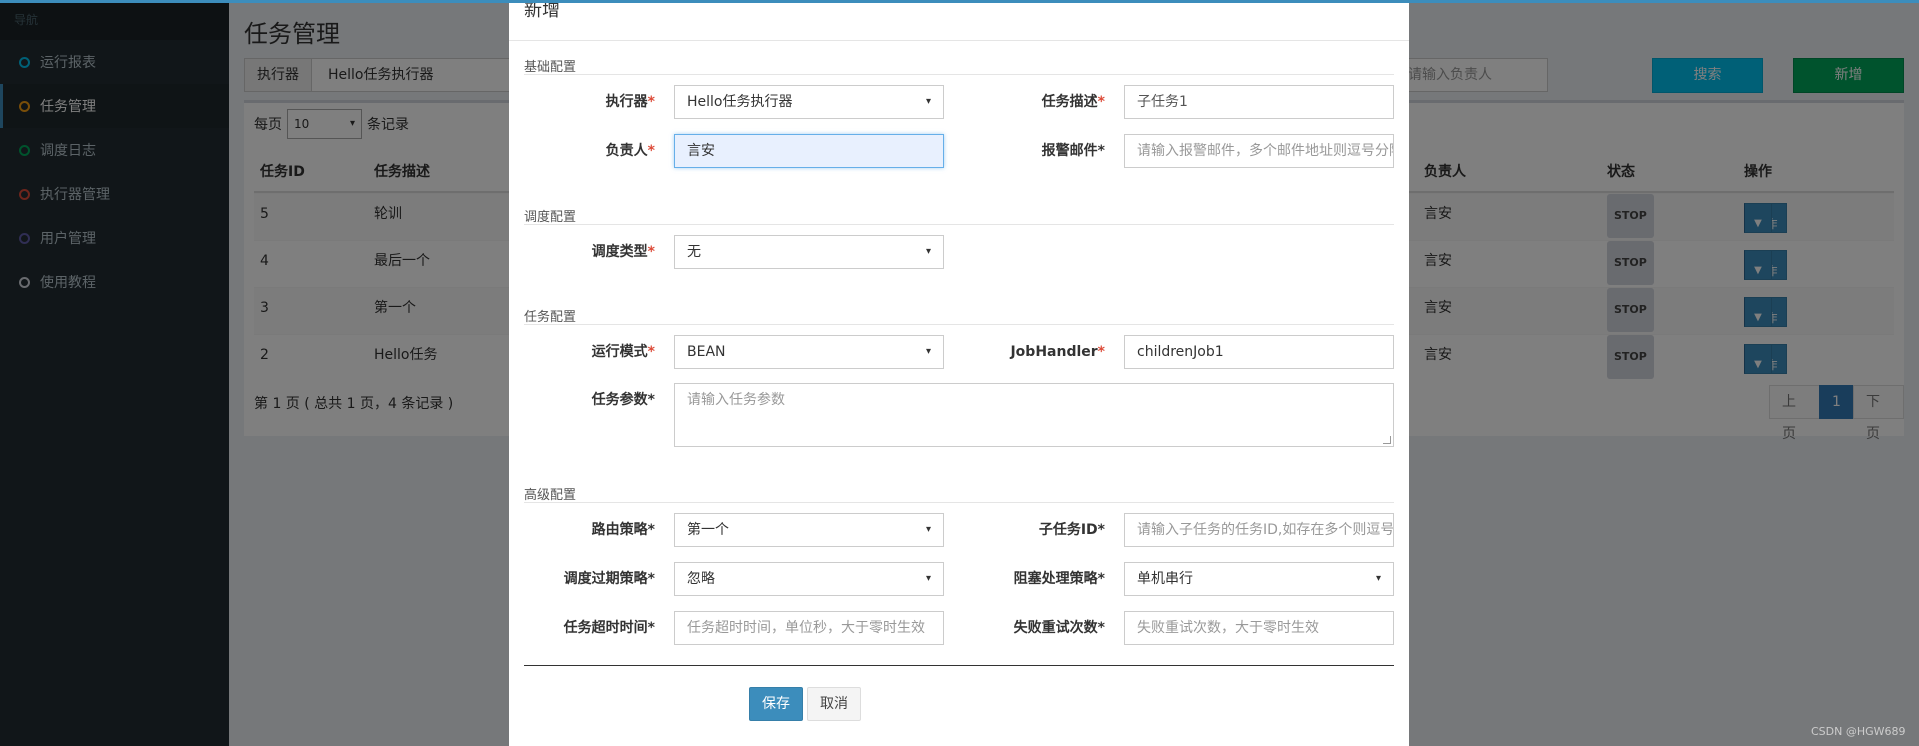  Describe the element at coordinates (590, 352) in the screenshot. I see `glue-type-label: 运行模式*` at that location.